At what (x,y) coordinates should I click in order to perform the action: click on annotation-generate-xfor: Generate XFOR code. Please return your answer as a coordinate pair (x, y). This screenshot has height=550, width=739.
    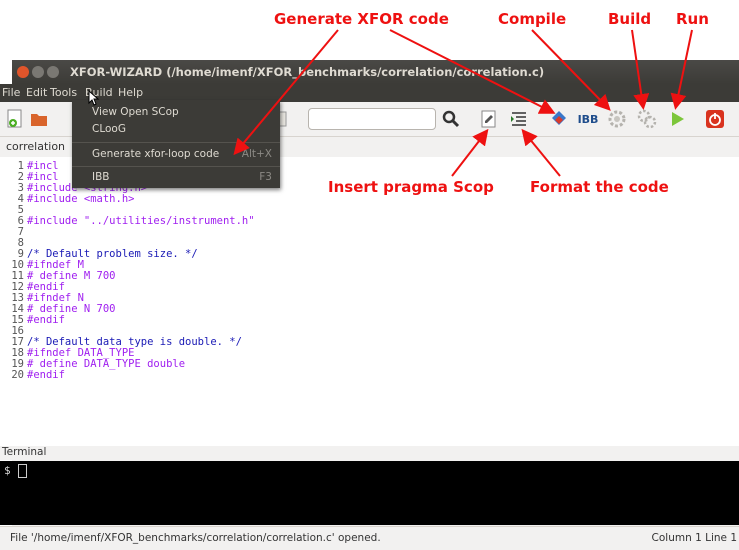
    Looking at the image, I should click on (361, 19).